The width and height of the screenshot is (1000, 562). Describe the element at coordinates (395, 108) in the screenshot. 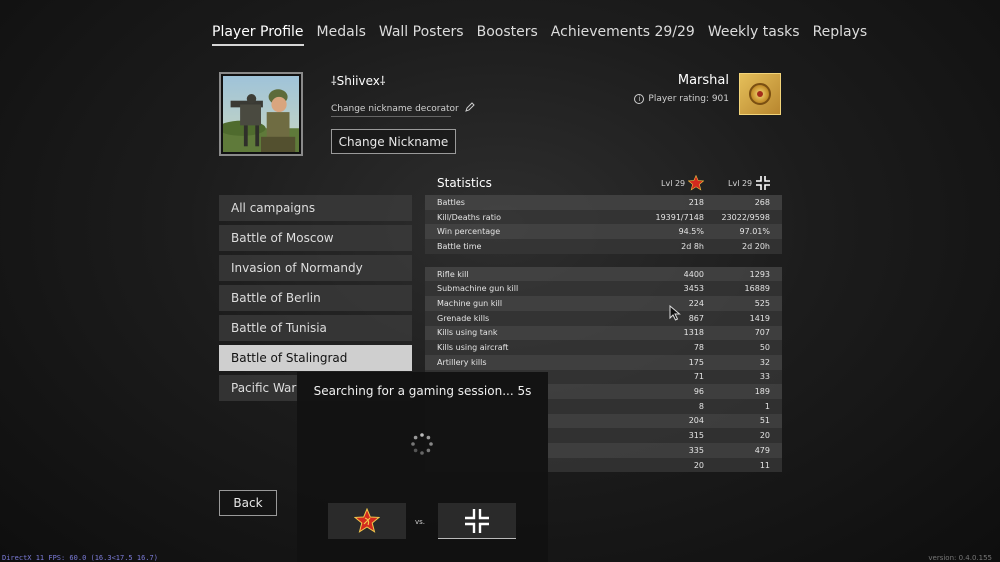

I see `nickname-decorator-label: Change nickname decorator` at that location.